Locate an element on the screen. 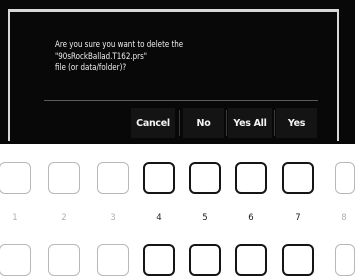 The height and width of the screenshot is (276, 355). panel-number-5: 5 is located at coordinates (205, 218).